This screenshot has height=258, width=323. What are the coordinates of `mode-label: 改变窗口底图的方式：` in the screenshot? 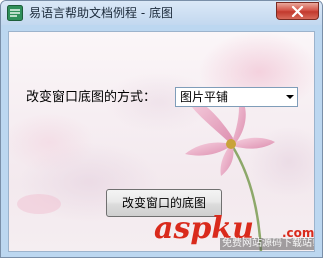 It's located at (91, 97).